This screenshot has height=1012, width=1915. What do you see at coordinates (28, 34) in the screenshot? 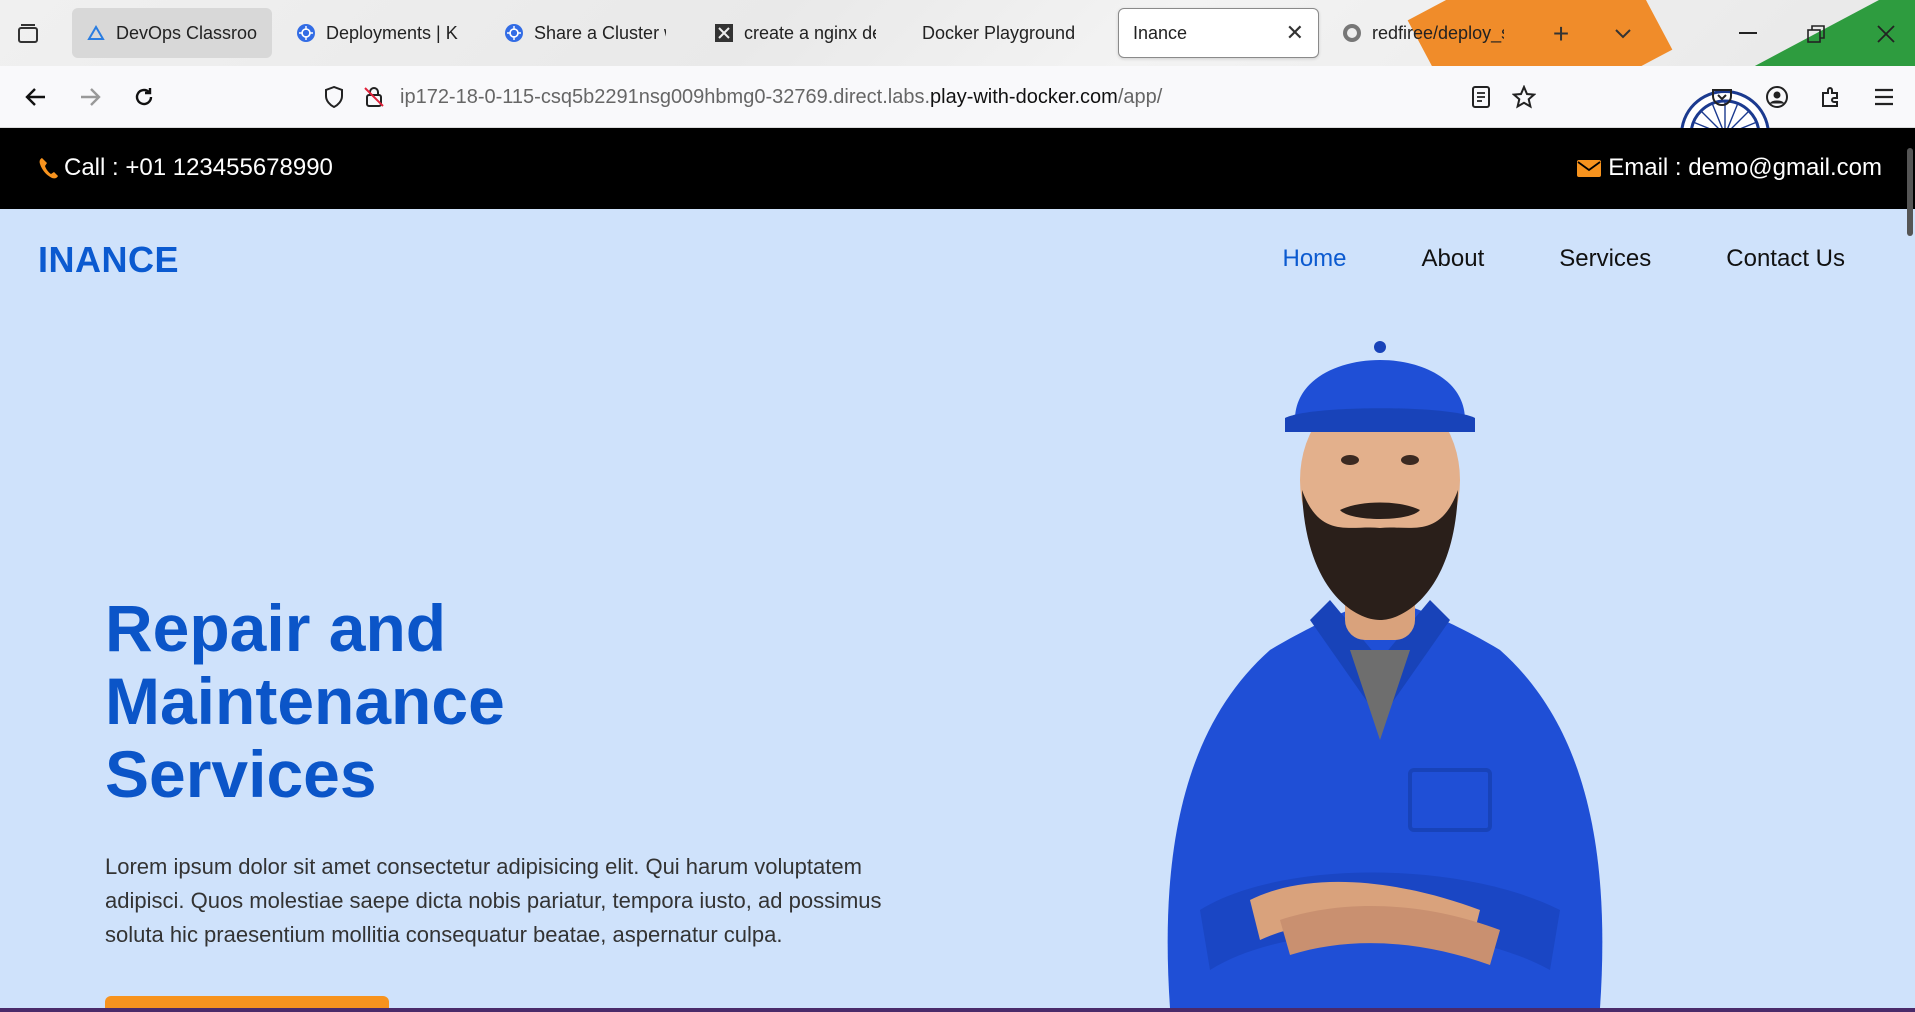
I see `tab-list-icon` at bounding box center [28, 34].